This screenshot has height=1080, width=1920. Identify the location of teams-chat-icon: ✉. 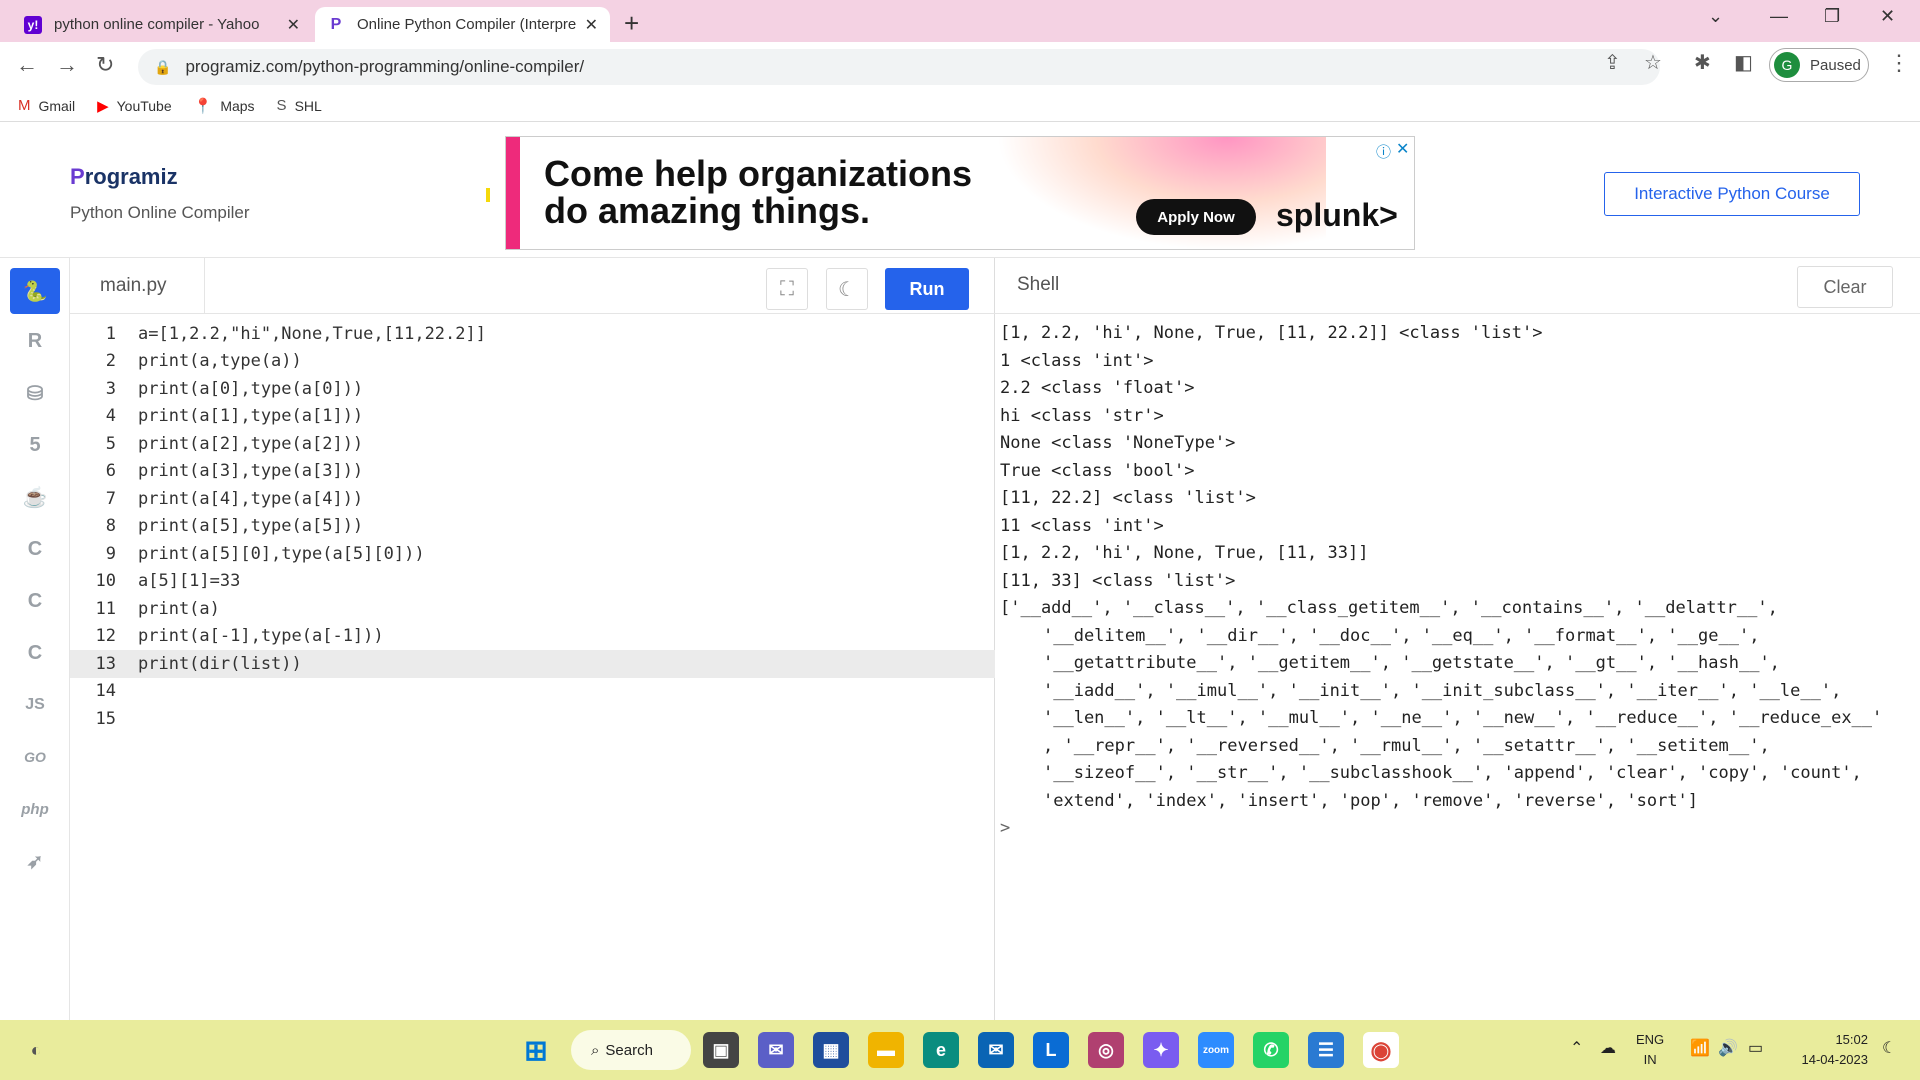
(776, 1050).